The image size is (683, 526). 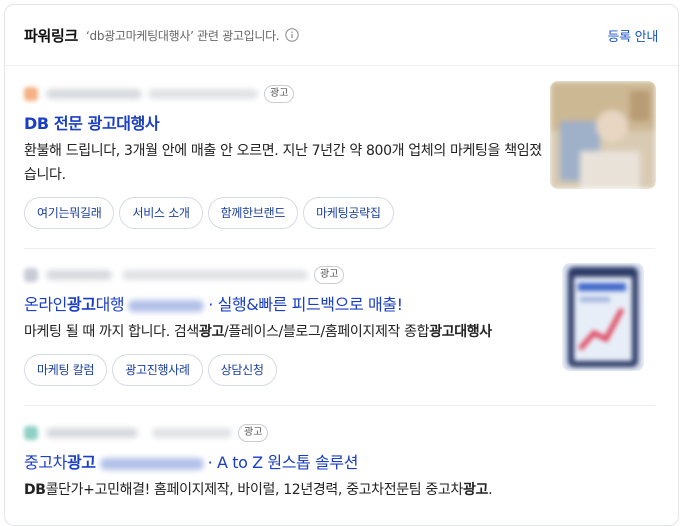 What do you see at coordinates (284, 122) in the screenshot?
I see `ad-title-link: DB 전문 광고대행사` at bounding box center [284, 122].